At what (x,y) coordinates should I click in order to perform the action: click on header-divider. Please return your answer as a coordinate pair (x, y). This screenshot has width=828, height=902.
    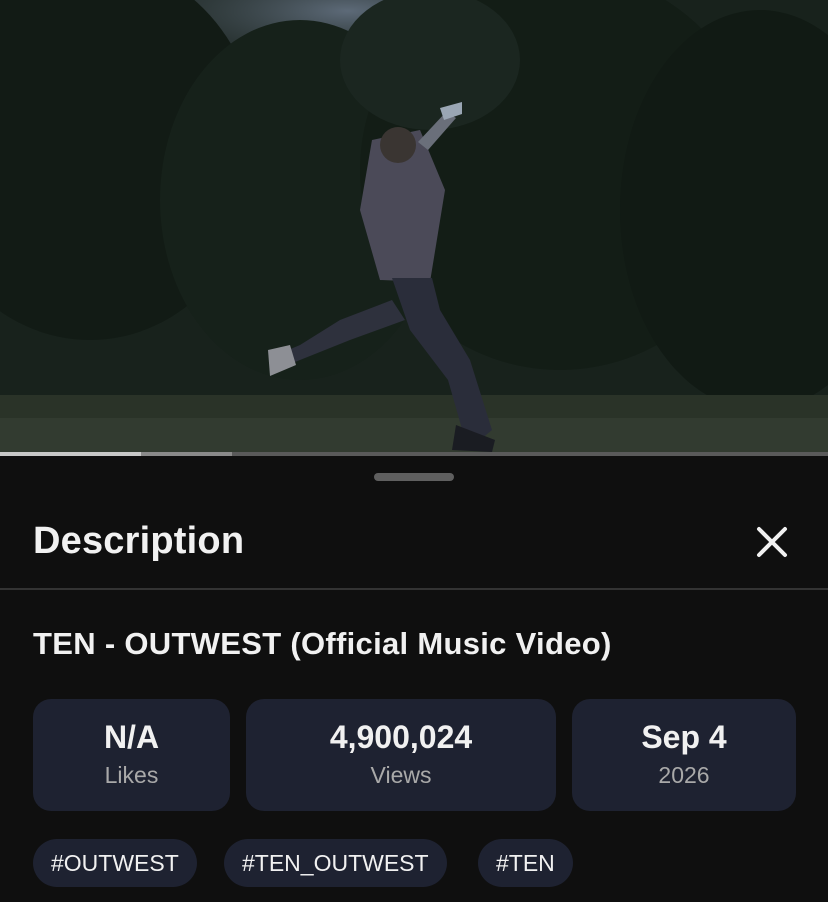
    Looking at the image, I should click on (414, 589).